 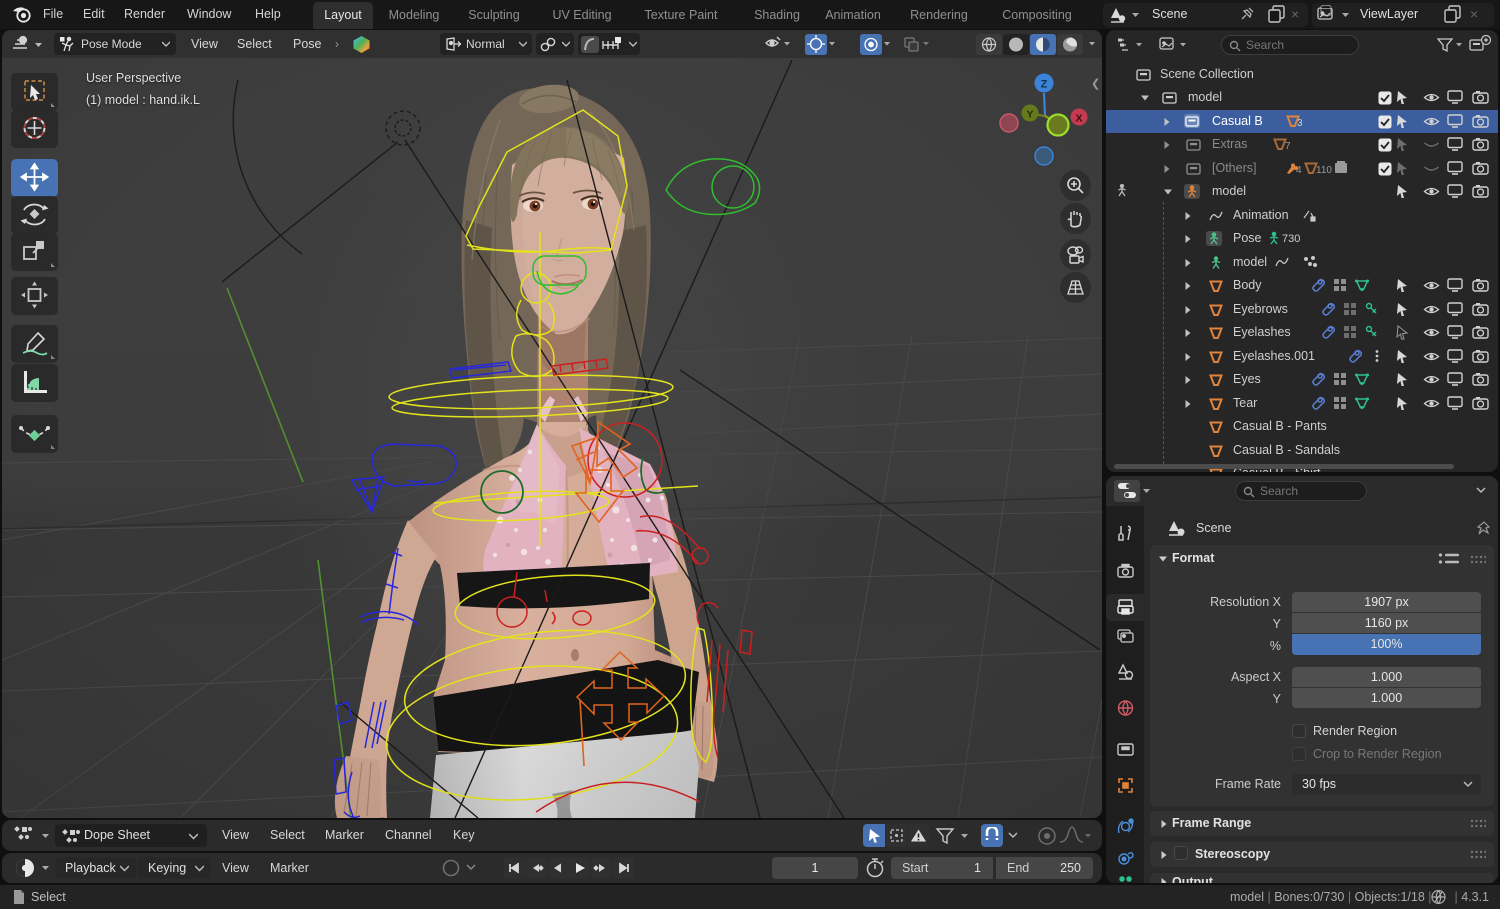 What do you see at coordinates (1078, 119) in the screenshot?
I see `svg-text: X` at bounding box center [1078, 119].